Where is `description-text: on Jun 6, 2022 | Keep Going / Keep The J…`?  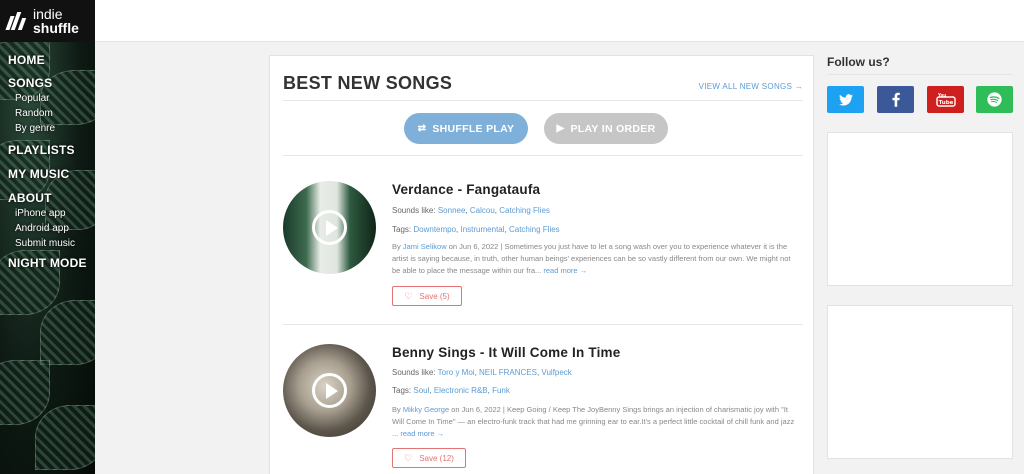
description-text: on Jun 6, 2022 | Keep Going / Keep The J… is located at coordinates (593, 421).